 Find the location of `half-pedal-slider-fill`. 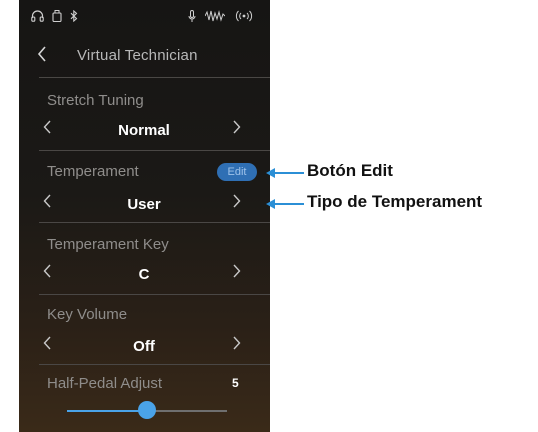

half-pedal-slider-fill is located at coordinates (107, 411).